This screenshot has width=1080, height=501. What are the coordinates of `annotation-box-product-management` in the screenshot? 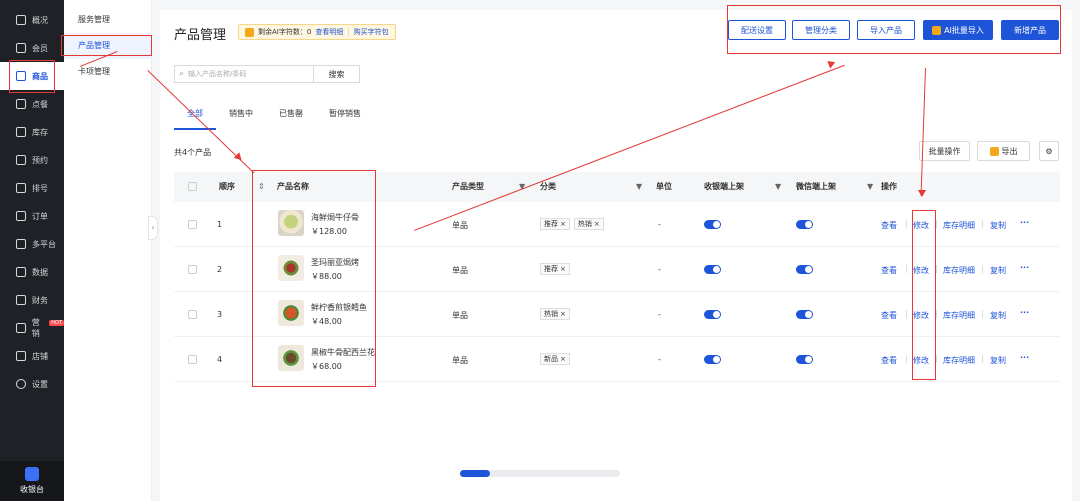 It's located at (106, 45).